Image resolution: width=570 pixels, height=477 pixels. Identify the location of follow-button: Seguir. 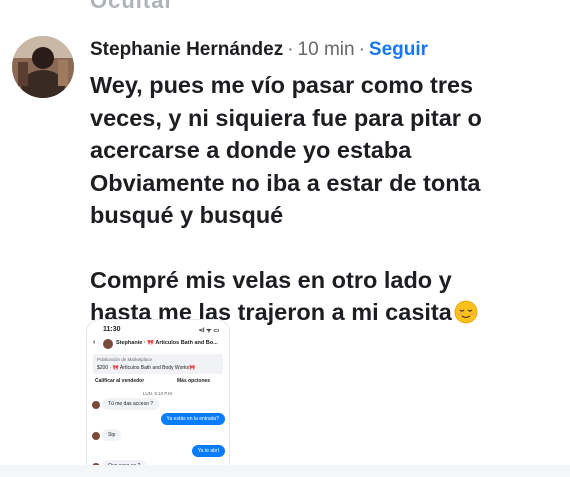
(398, 49).